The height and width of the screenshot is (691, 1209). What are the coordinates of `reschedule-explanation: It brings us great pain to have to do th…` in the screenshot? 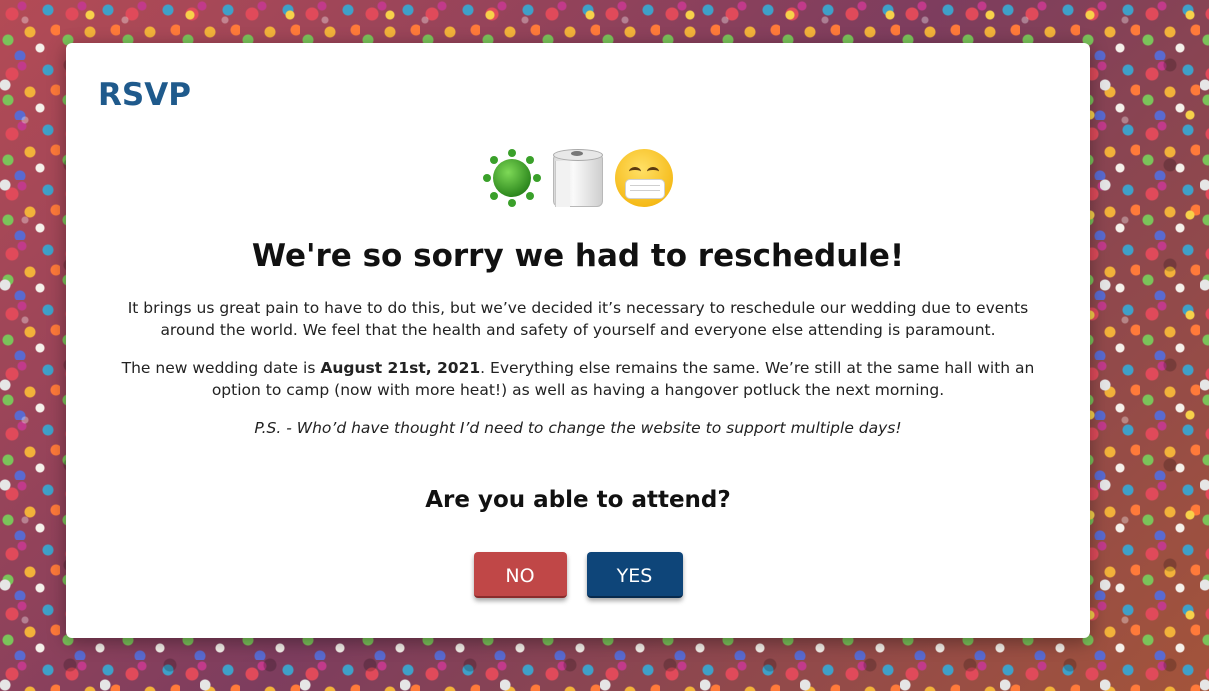 It's located at (578, 319).